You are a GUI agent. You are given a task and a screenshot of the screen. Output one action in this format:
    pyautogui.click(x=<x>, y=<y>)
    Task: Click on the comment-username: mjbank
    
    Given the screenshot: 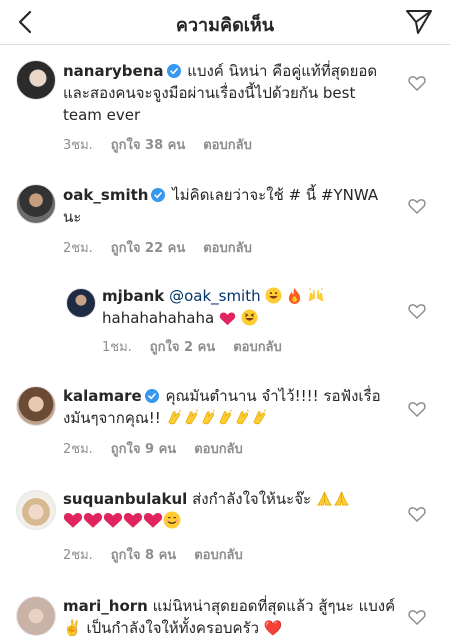 What is the action you would take?
    pyautogui.click(x=133, y=296)
    